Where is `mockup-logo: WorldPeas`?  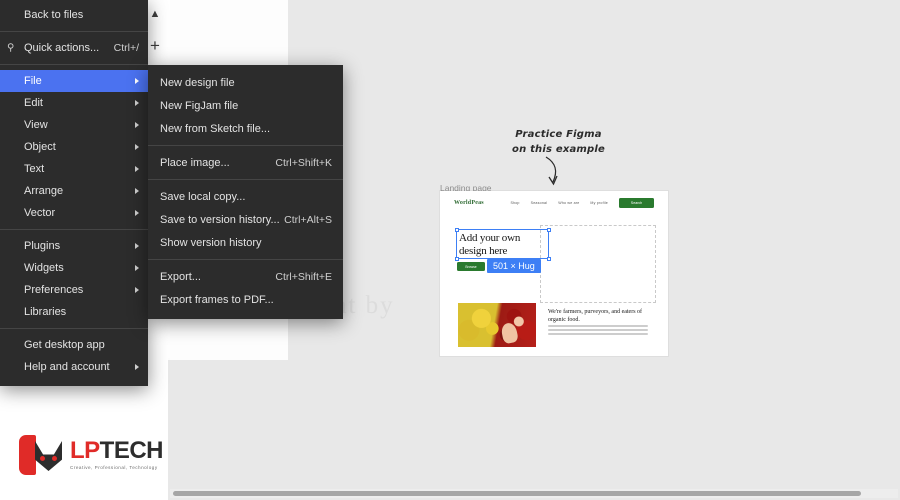 mockup-logo: WorldPeas is located at coordinates (469, 203).